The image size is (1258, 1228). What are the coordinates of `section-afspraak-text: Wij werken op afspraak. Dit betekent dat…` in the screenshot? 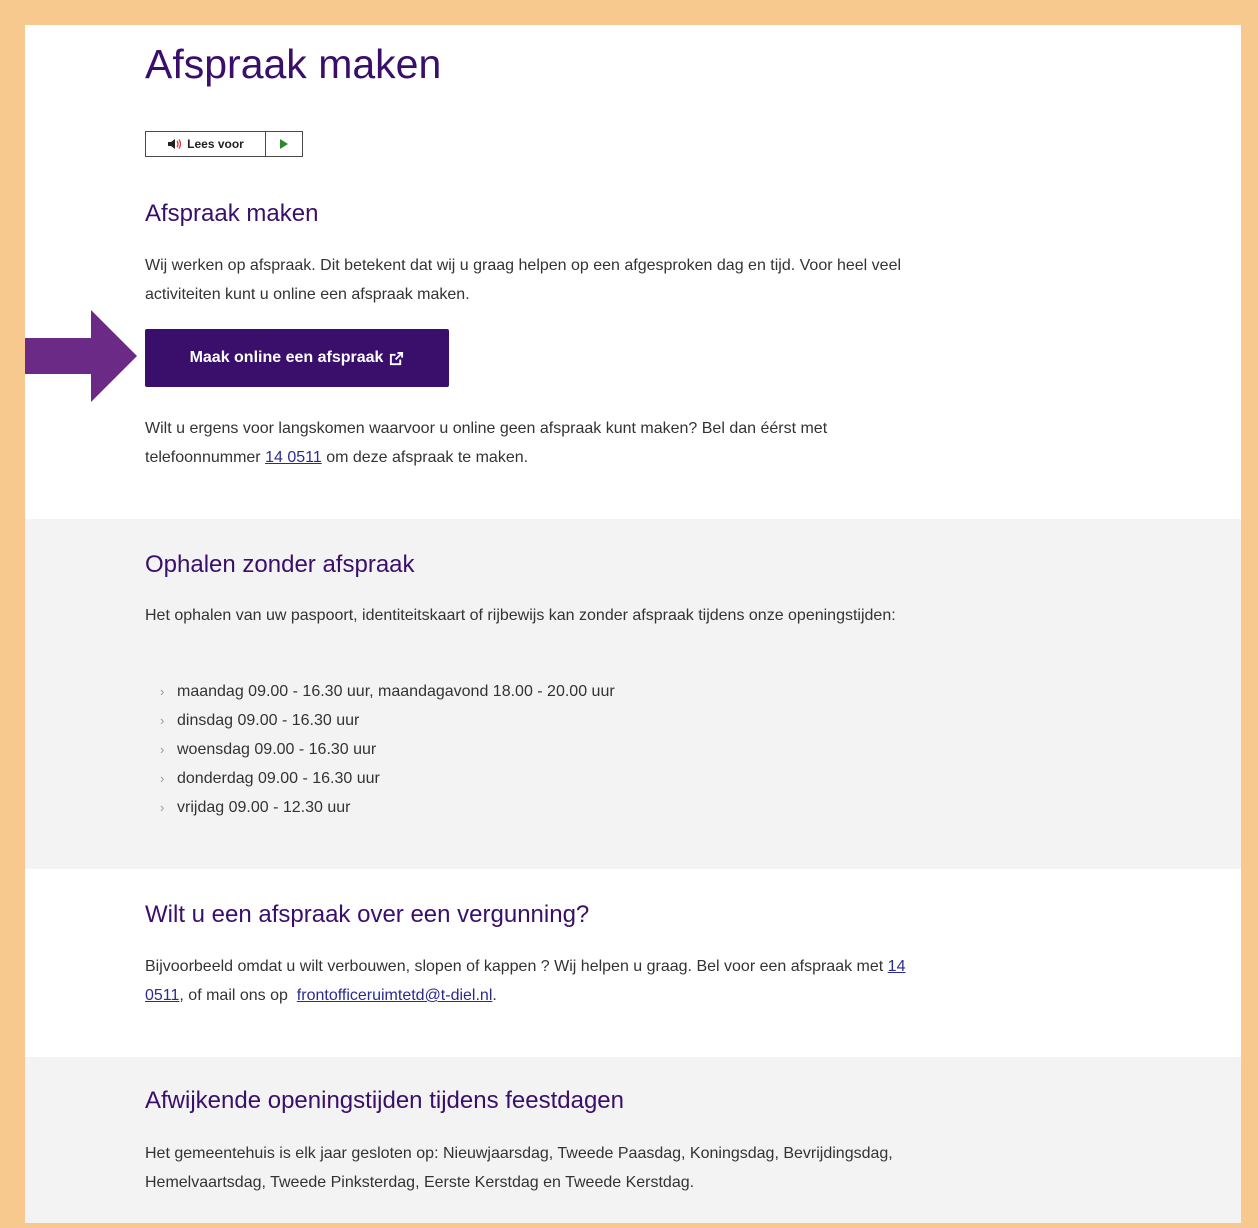 It's located at (523, 280).